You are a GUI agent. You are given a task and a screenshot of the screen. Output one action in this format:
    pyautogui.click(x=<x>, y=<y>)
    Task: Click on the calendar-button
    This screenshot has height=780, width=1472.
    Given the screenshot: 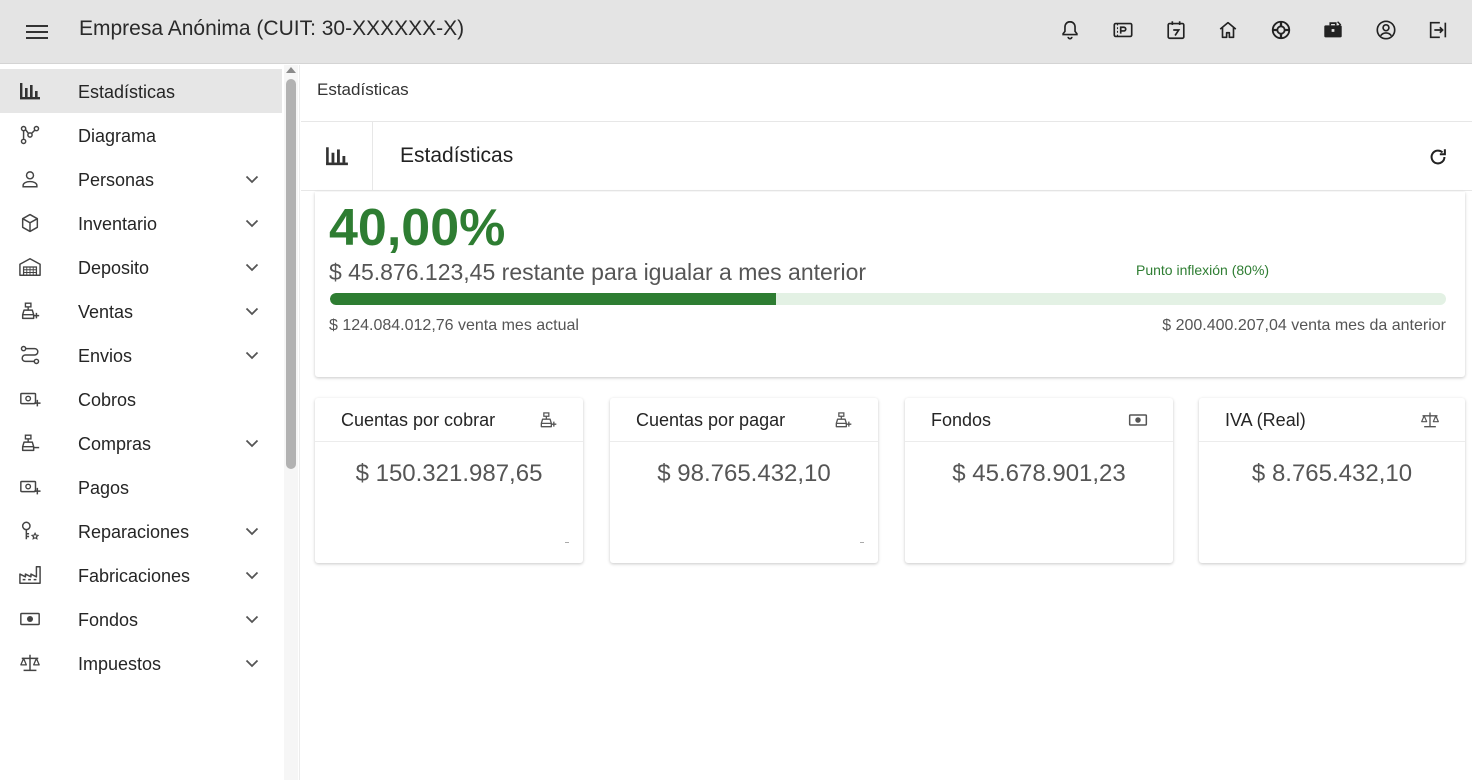 What is the action you would take?
    pyautogui.click(x=1176, y=30)
    